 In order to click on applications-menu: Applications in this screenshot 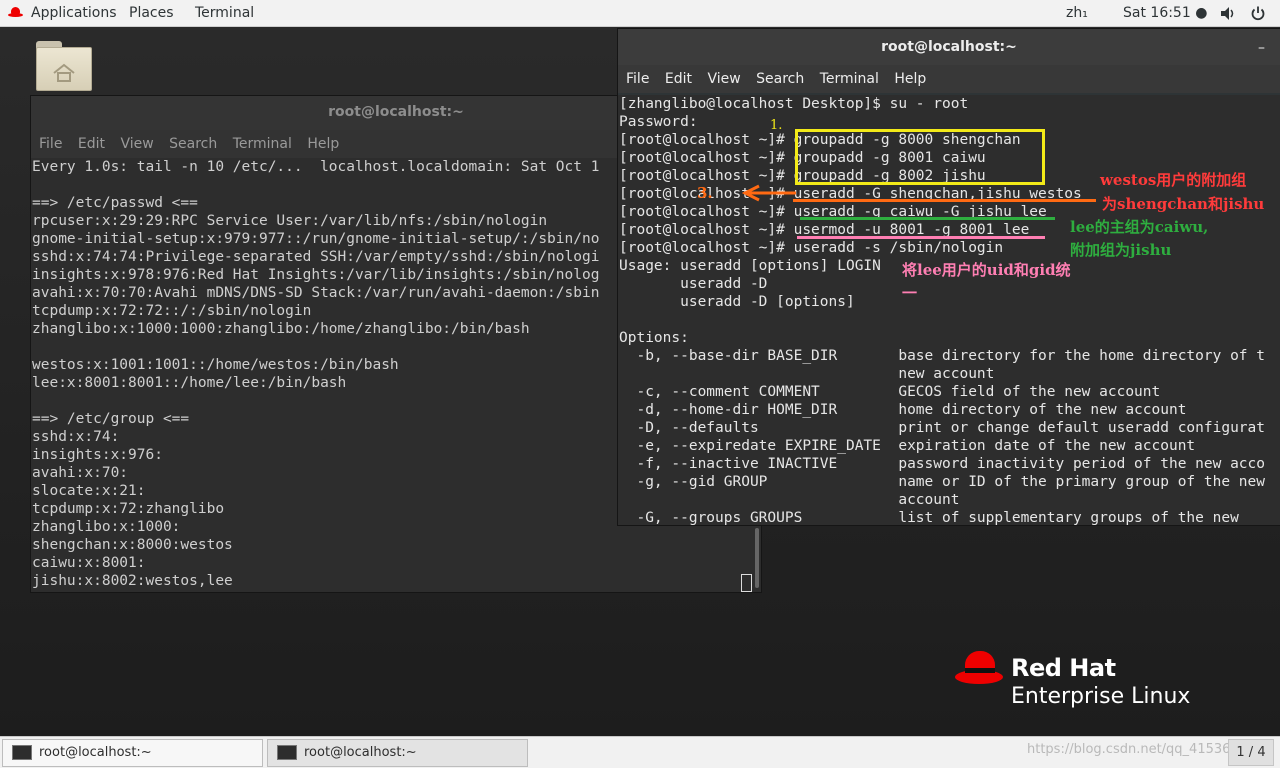, I will do `click(74, 13)`.